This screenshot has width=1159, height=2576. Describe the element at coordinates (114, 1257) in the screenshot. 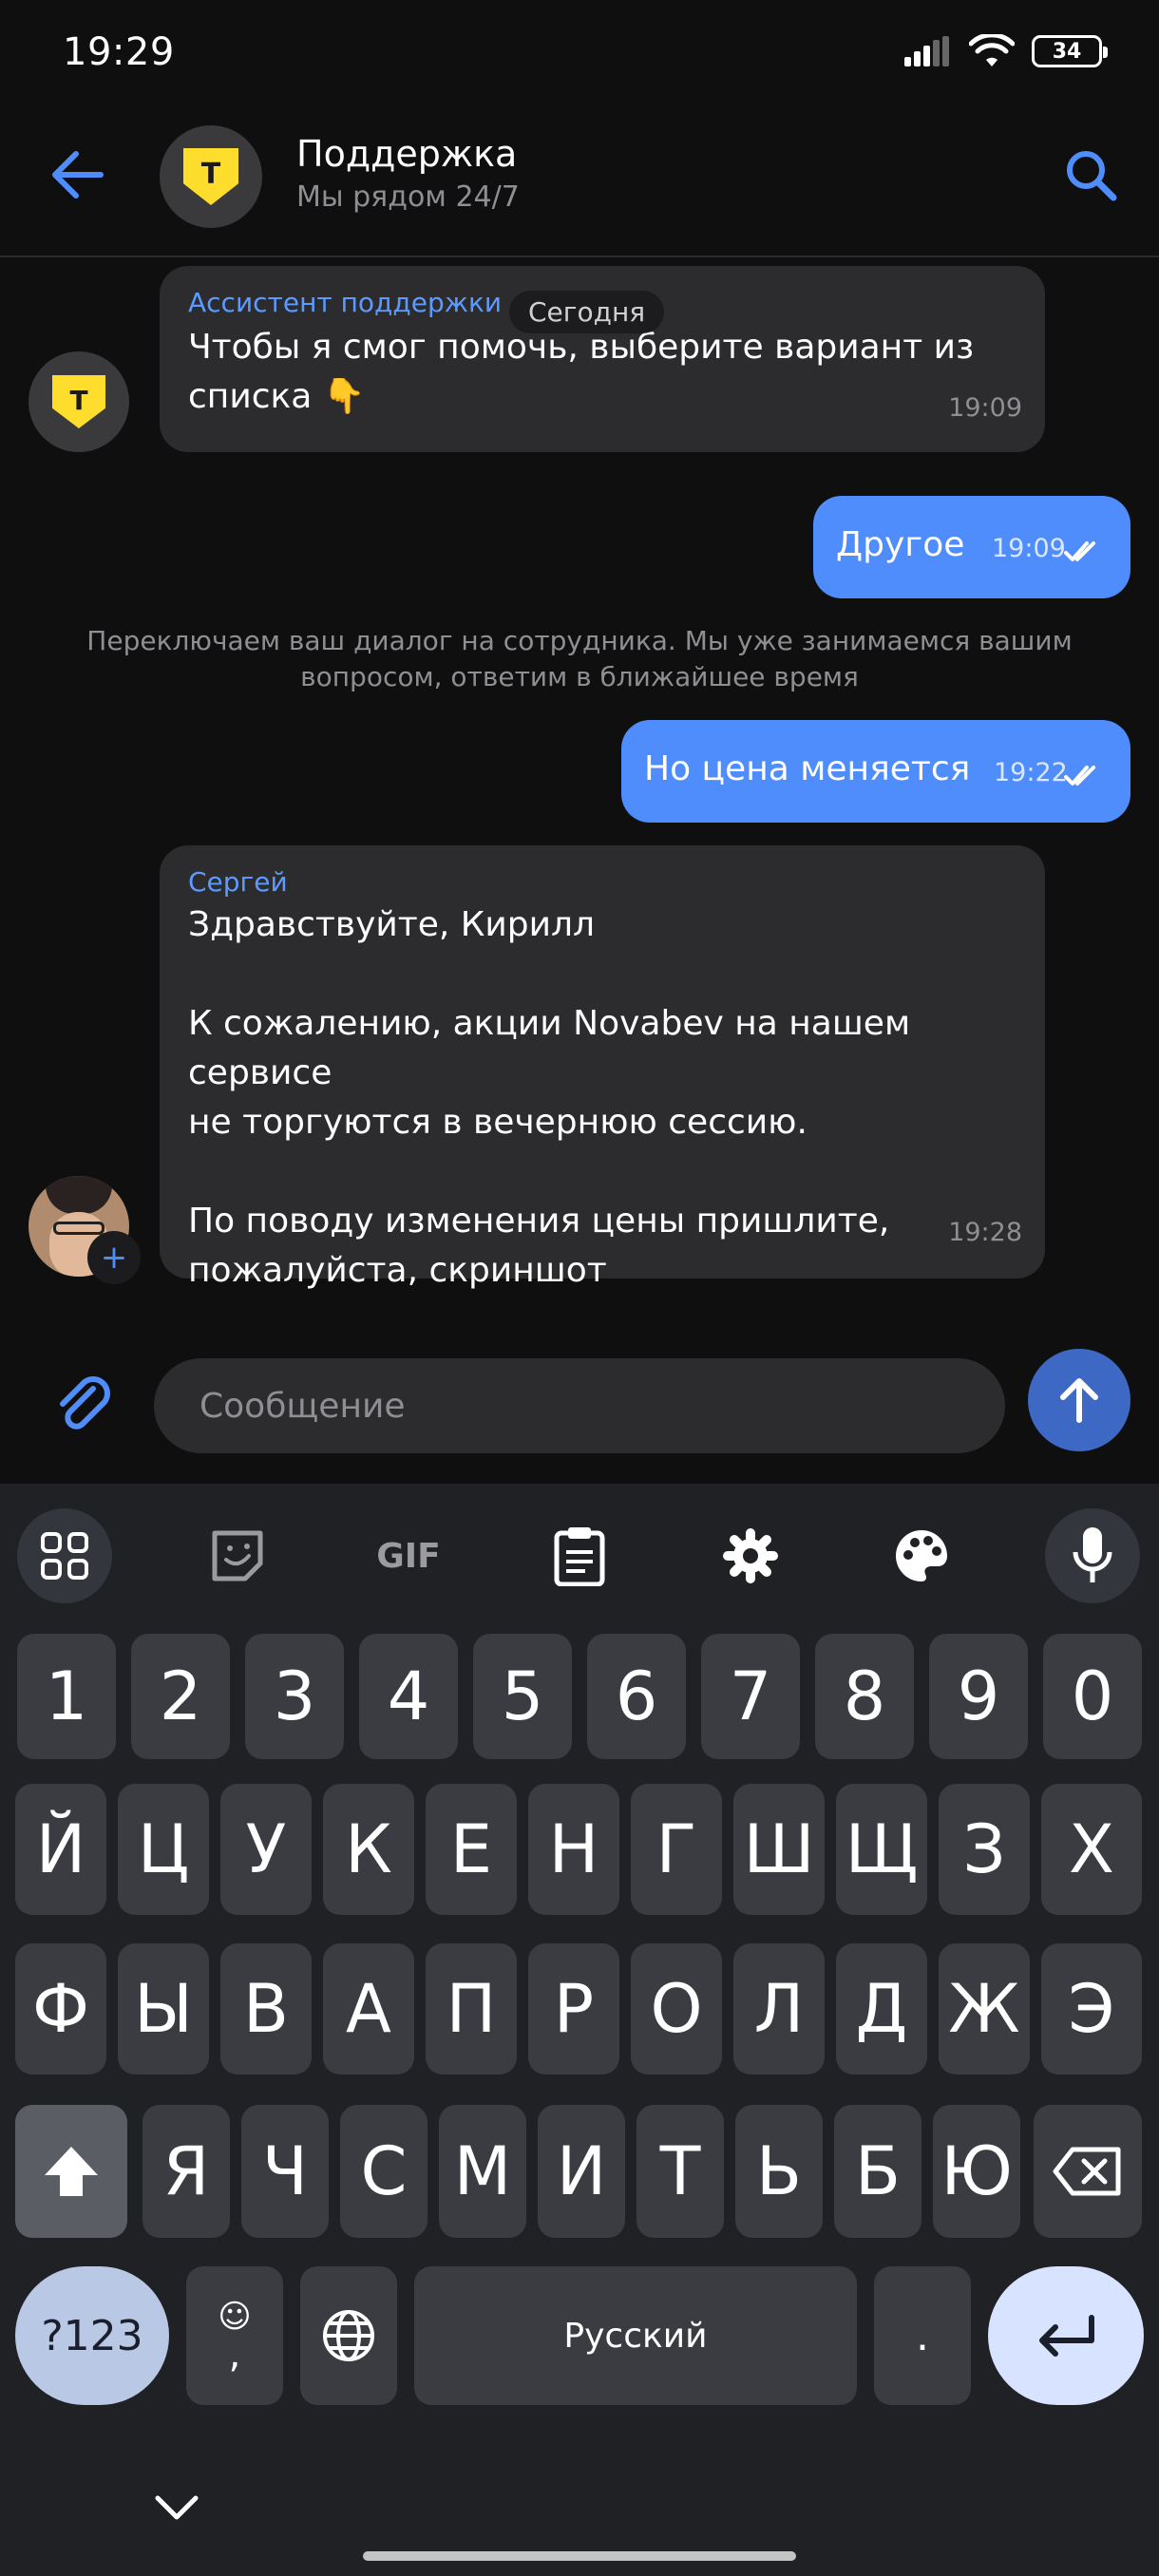

I see `add-avatar-icon: +` at that location.